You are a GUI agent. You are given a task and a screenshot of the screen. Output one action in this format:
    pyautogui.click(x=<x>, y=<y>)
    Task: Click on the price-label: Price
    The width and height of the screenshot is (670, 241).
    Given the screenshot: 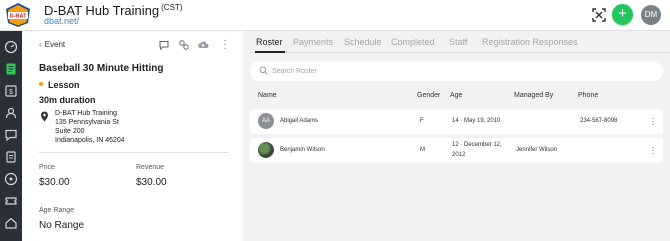 What is the action you would take?
    pyautogui.click(x=47, y=167)
    